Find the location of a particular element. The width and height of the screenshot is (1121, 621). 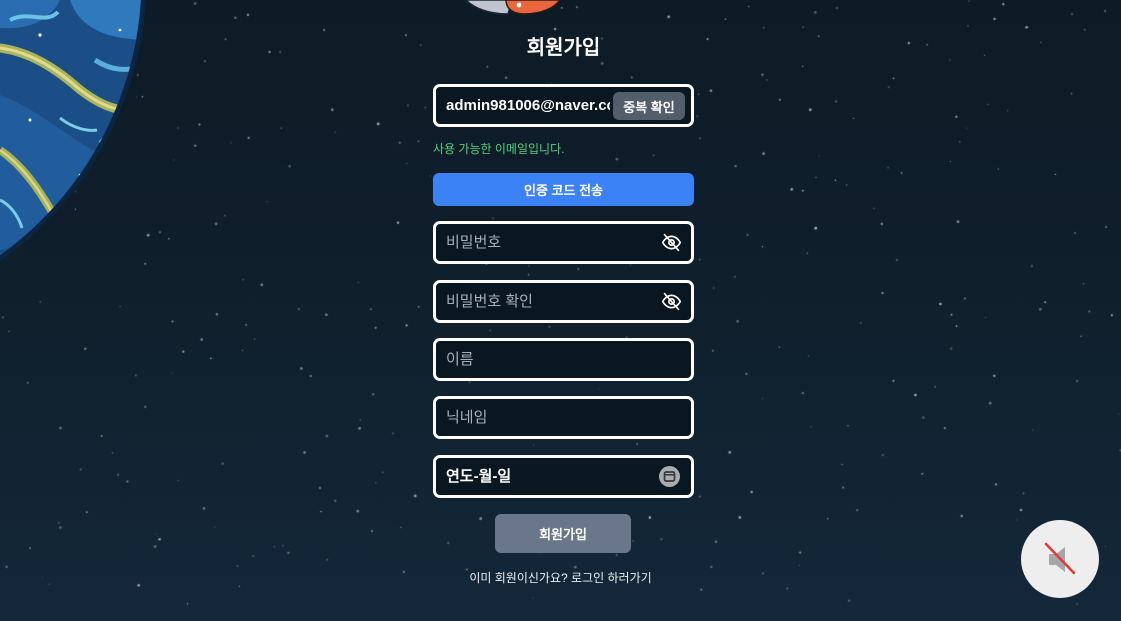

rocket-icon is located at coordinates (512, 7).